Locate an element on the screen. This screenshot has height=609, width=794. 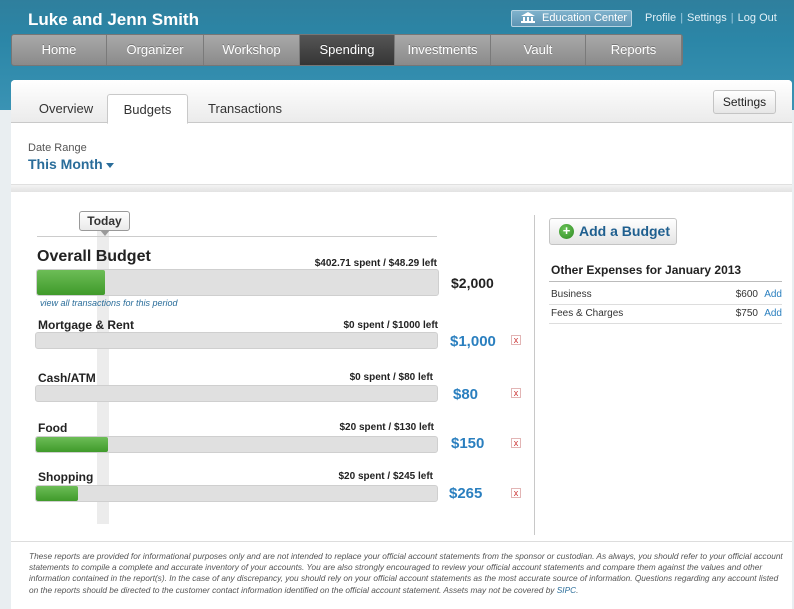
logout-link: Log Out is located at coordinates (757, 18).